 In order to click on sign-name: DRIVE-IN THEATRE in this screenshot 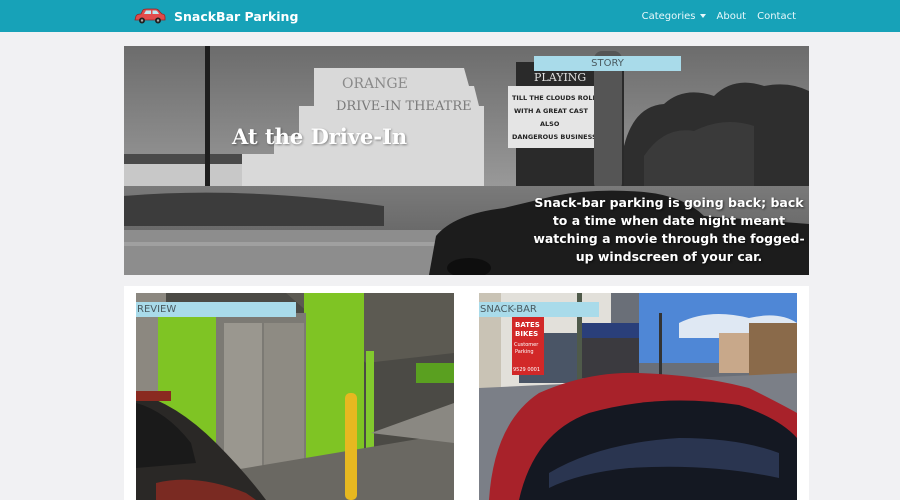, I will do `click(404, 106)`.